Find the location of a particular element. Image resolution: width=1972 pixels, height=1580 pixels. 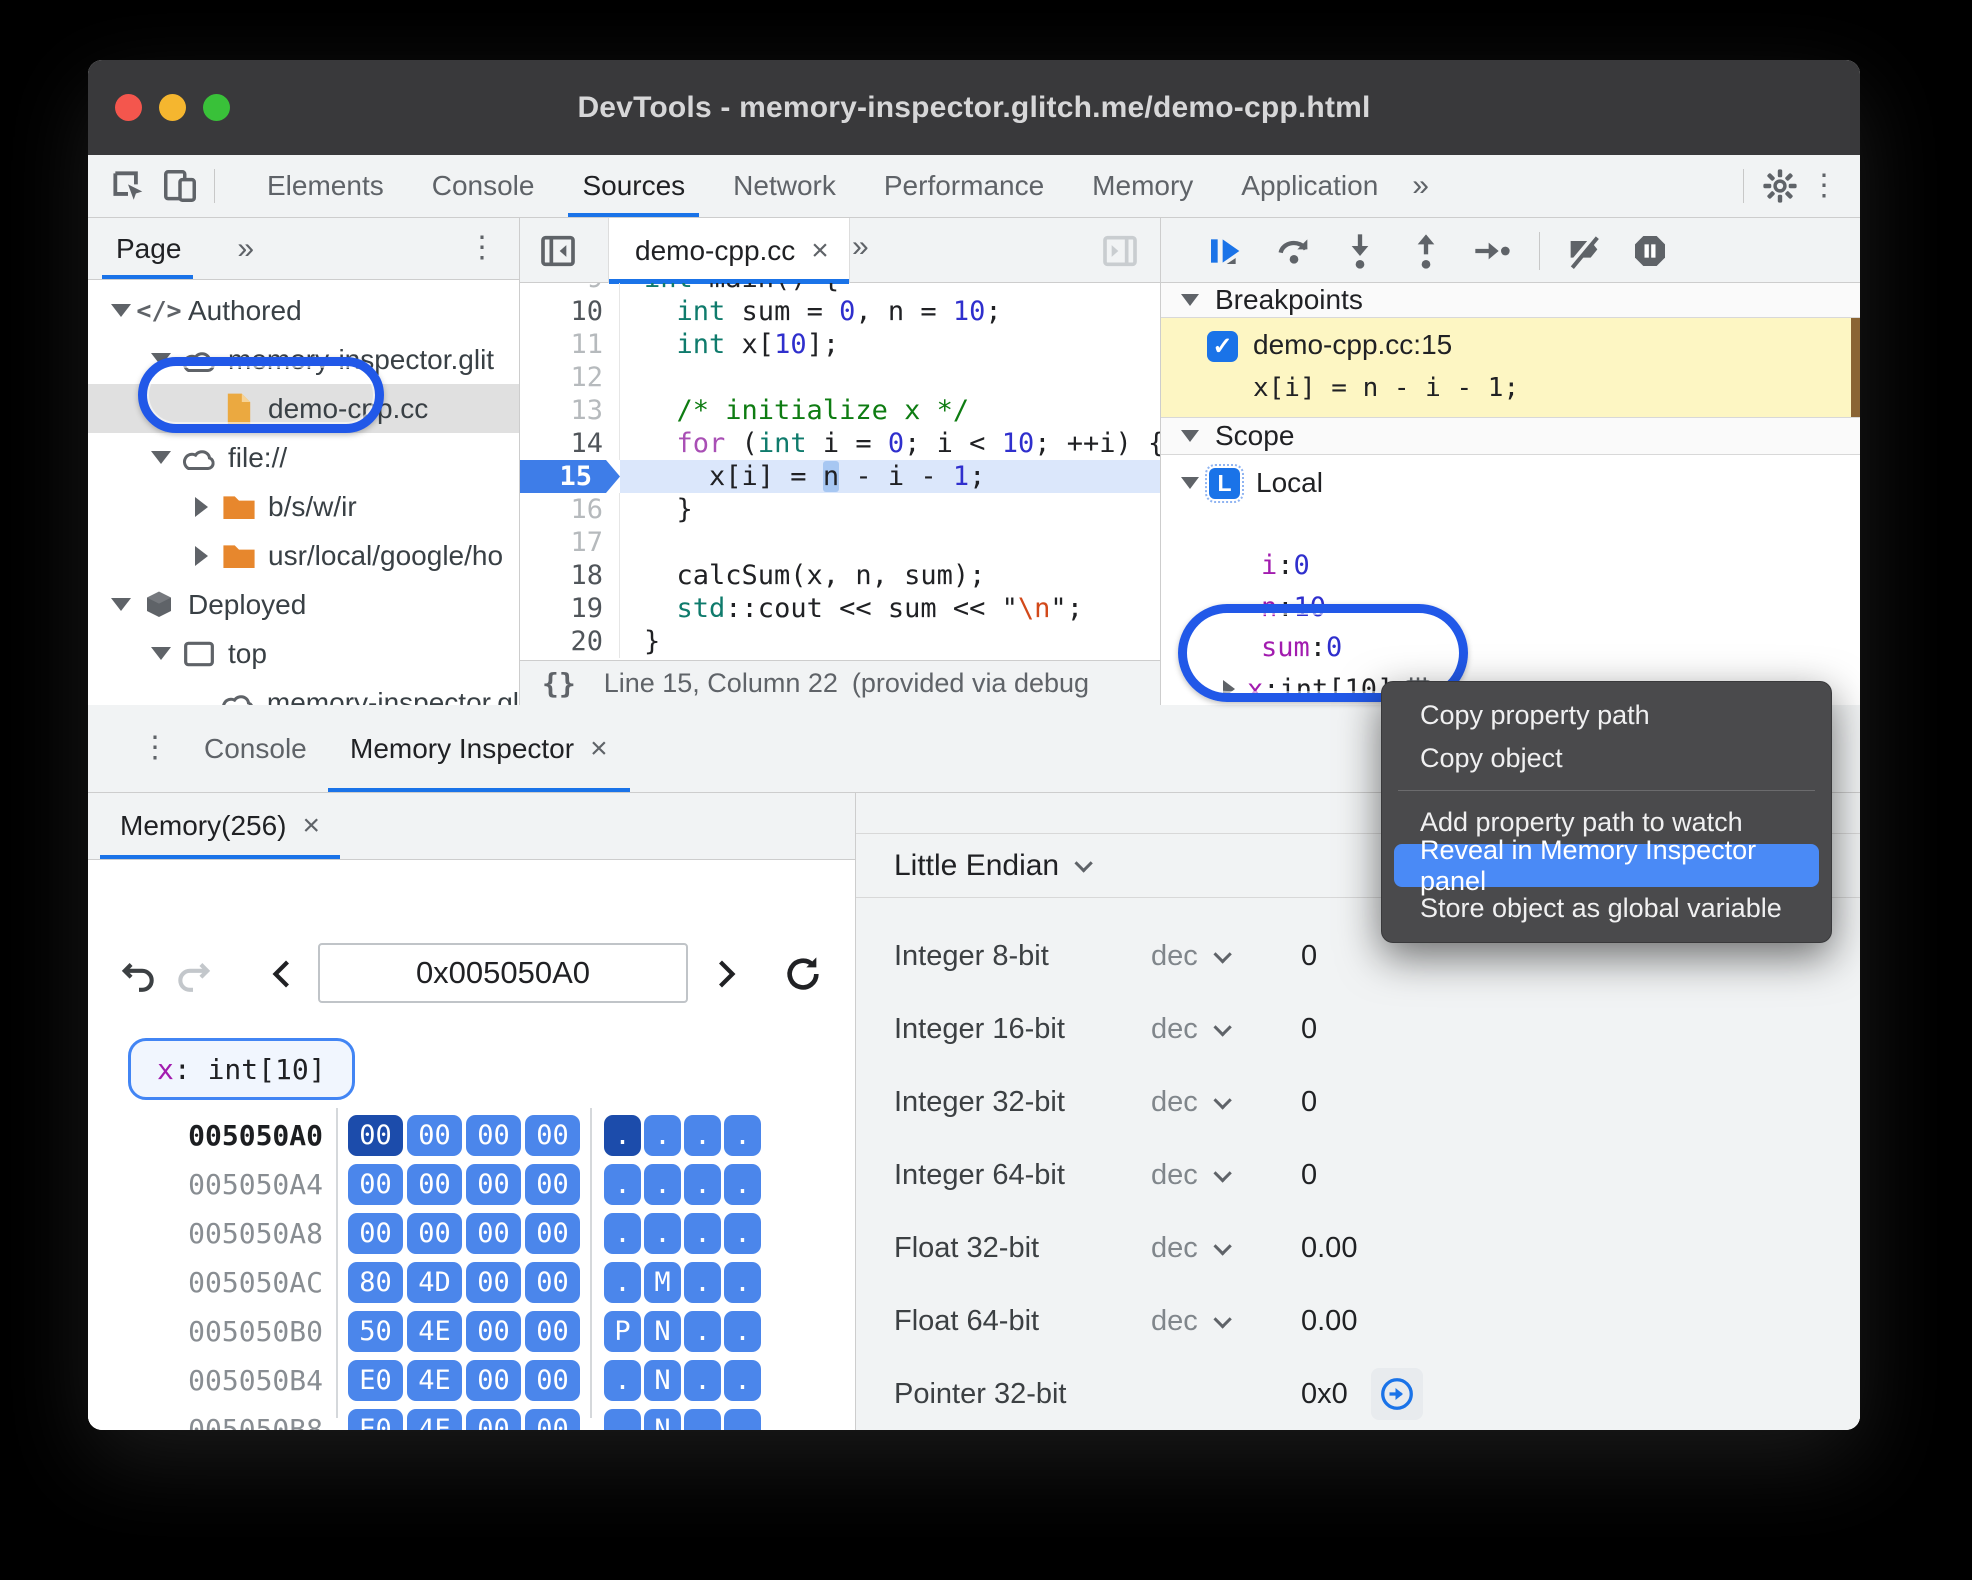

device-toolbar-icon is located at coordinates (180, 186).